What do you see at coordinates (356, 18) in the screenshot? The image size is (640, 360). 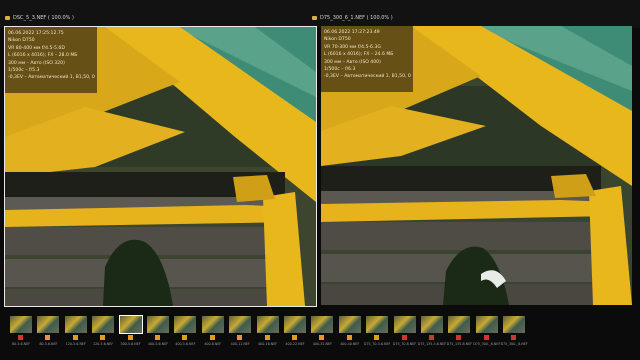 I see `right-filename-label: D75_300_6_1.NEF ( 100.0% )` at bounding box center [356, 18].